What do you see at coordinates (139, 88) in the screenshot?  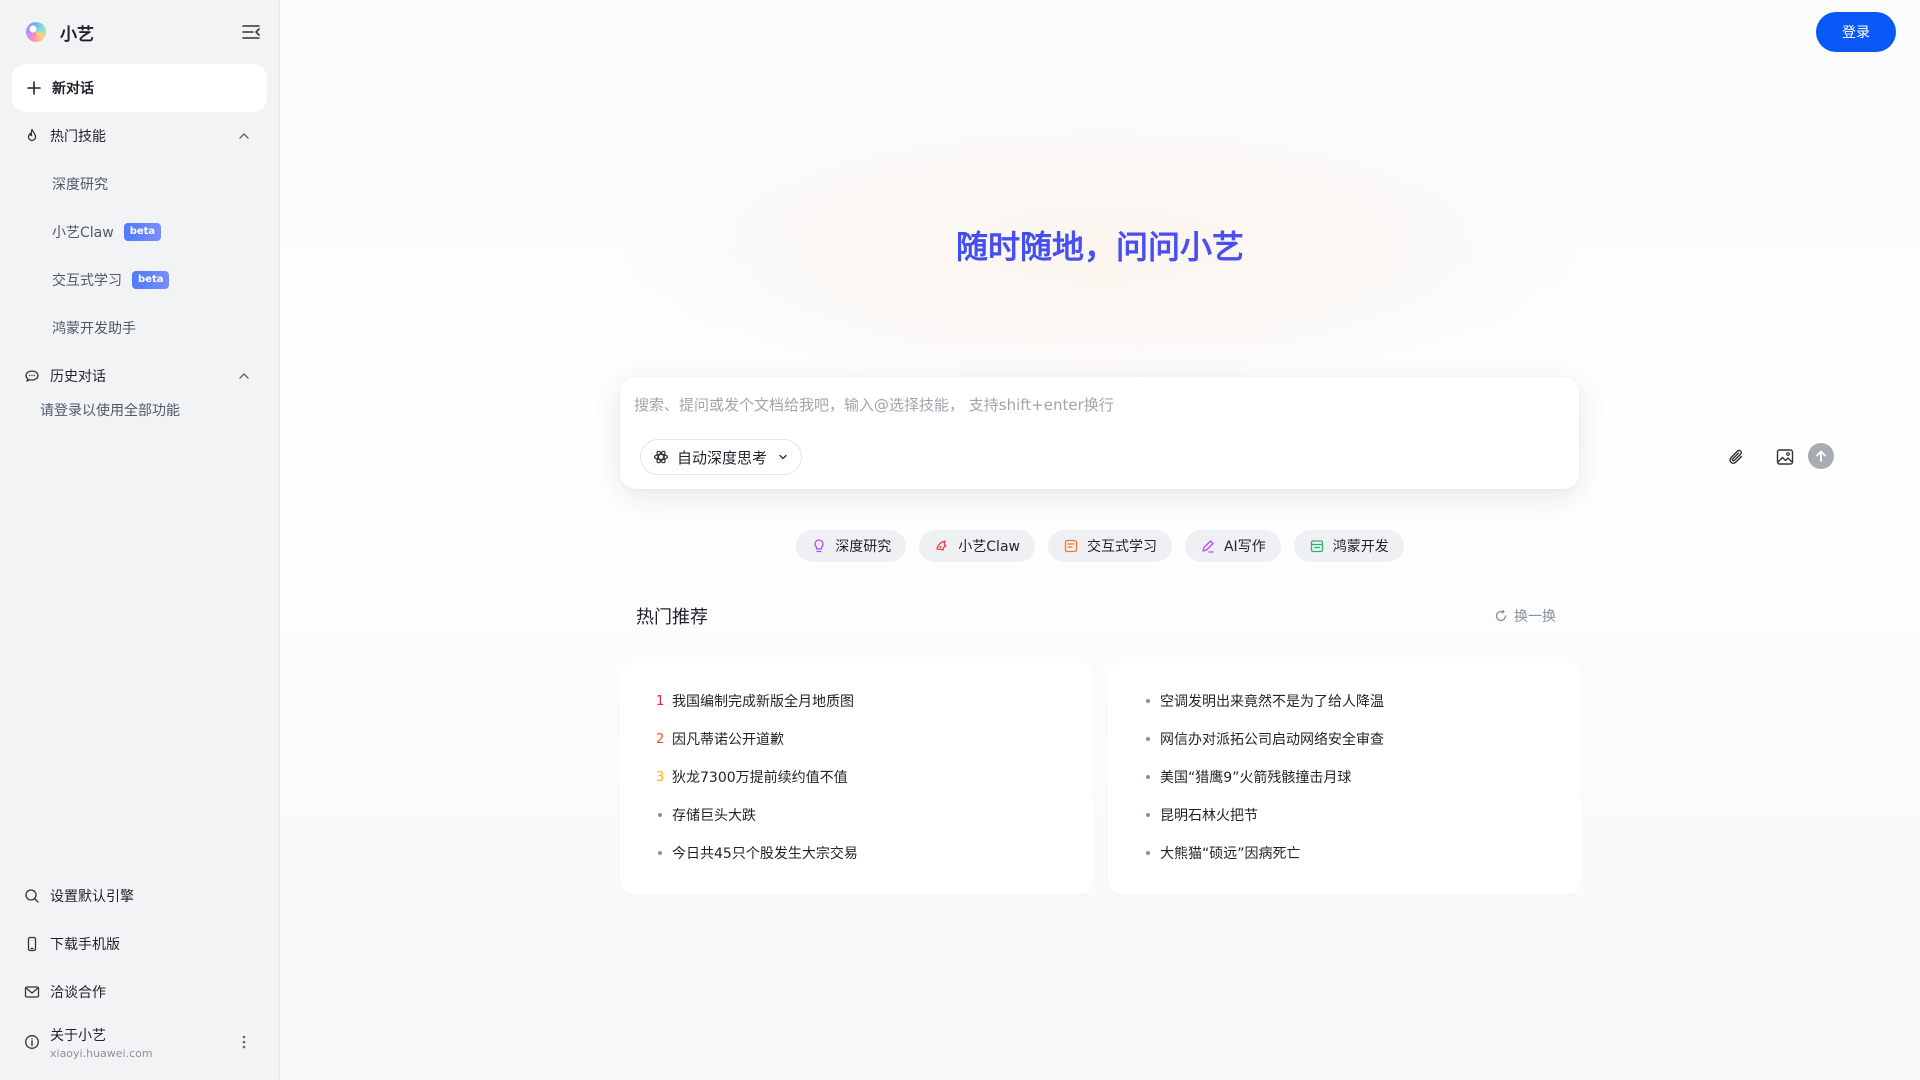 I see `new-chat-button: 新对话` at bounding box center [139, 88].